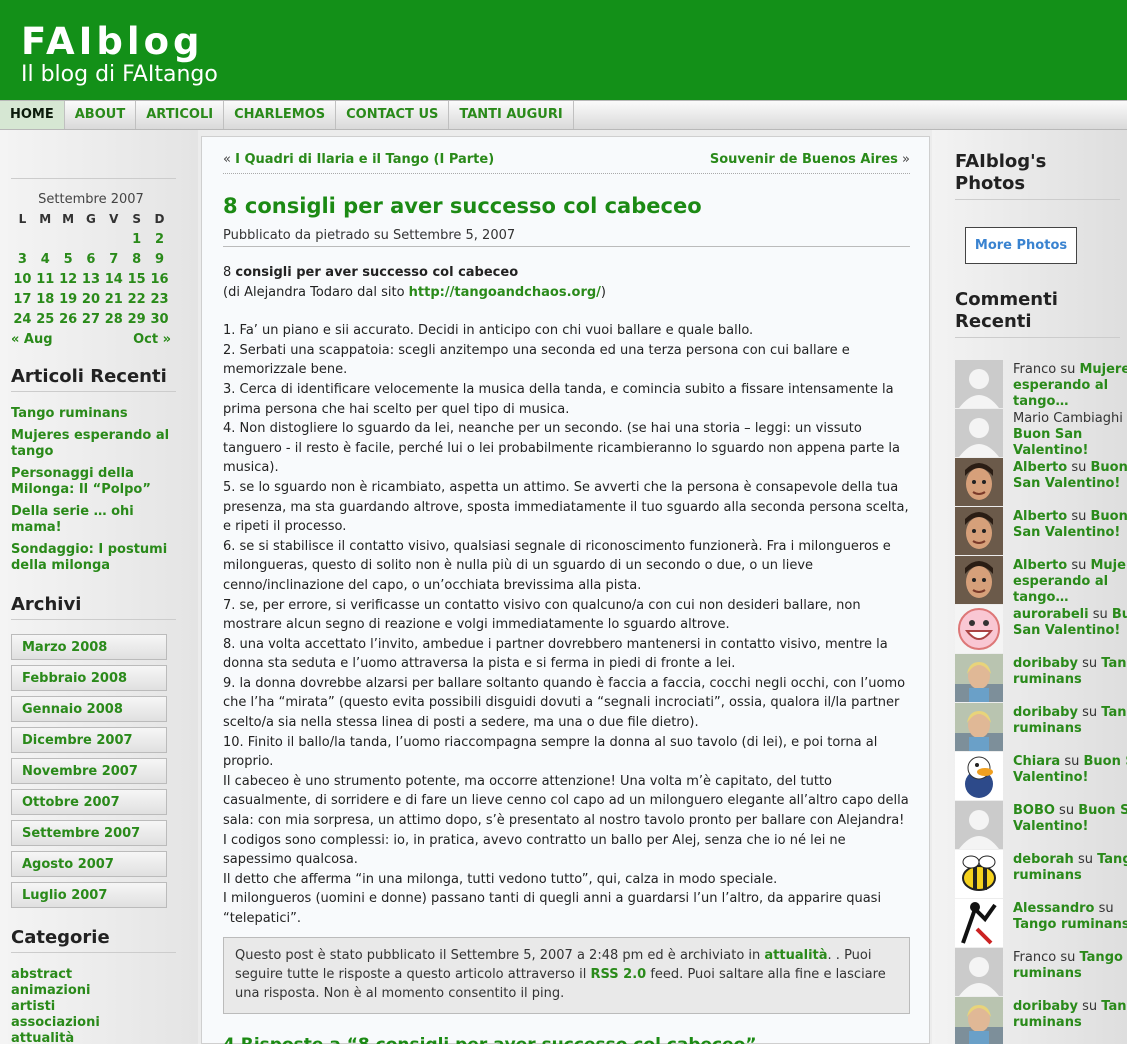 Image resolution: width=1127 pixels, height=1044 pixels. Describe the element at coordinates (180, 115) in the screenshot. I see `nav-articoli: ARTICOLI` at that location.